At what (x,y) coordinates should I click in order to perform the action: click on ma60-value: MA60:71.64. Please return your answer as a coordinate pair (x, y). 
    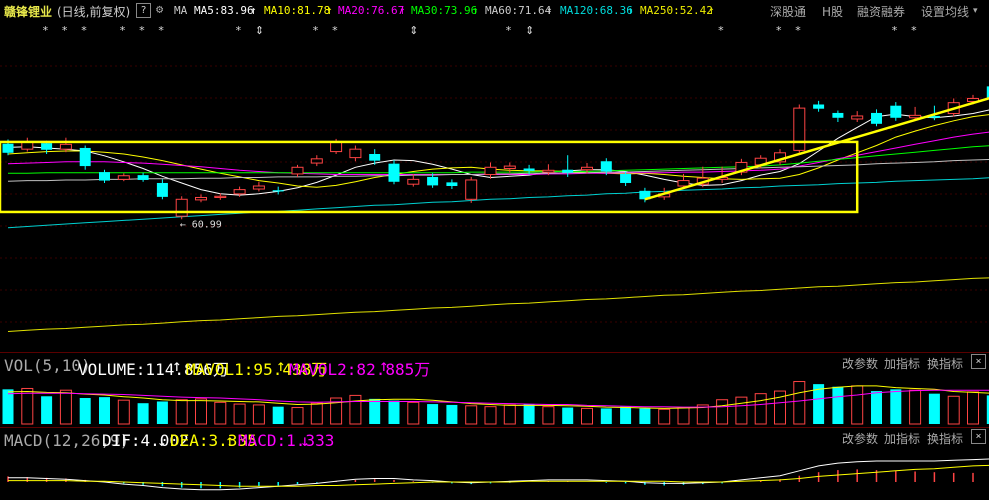
    Looking at the image, I should click on (518, 10).